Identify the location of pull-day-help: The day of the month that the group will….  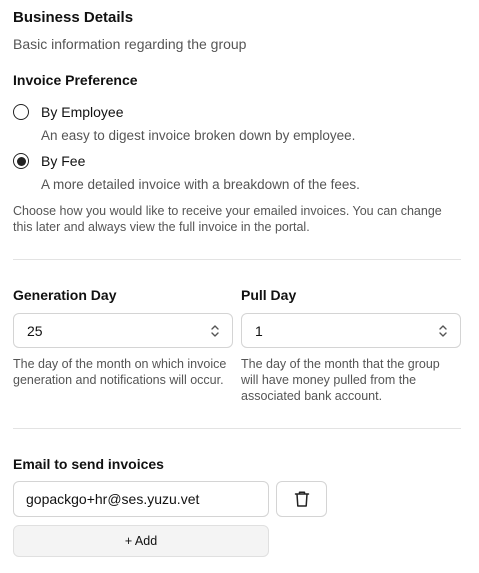
(340, 380).